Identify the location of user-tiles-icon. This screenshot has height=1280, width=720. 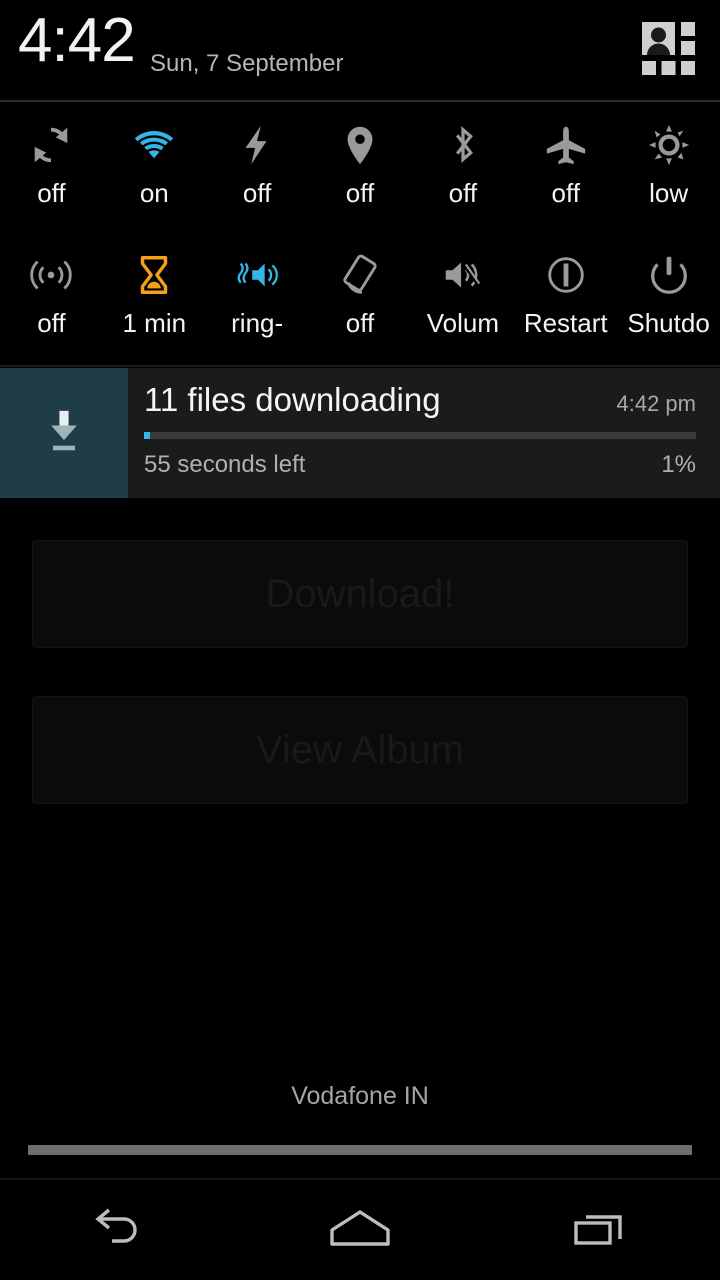
(670, 50).